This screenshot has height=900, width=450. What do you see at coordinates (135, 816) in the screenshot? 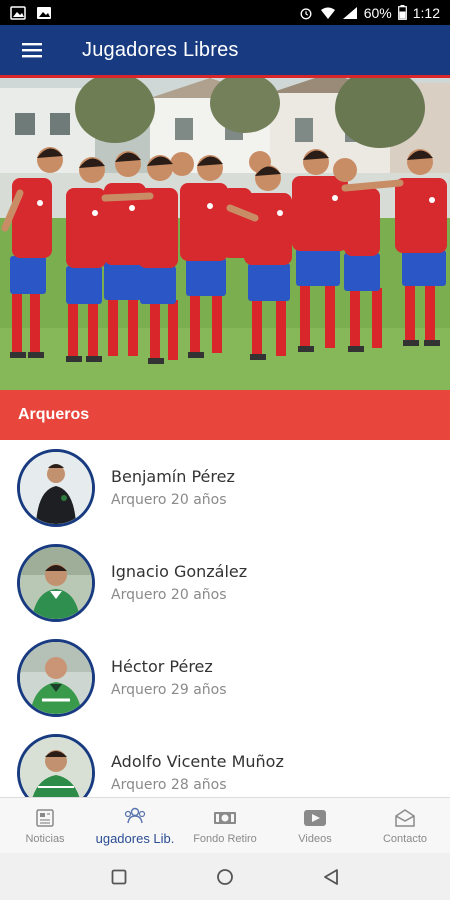
I see `users-icon` at bounding box center [135, 816].